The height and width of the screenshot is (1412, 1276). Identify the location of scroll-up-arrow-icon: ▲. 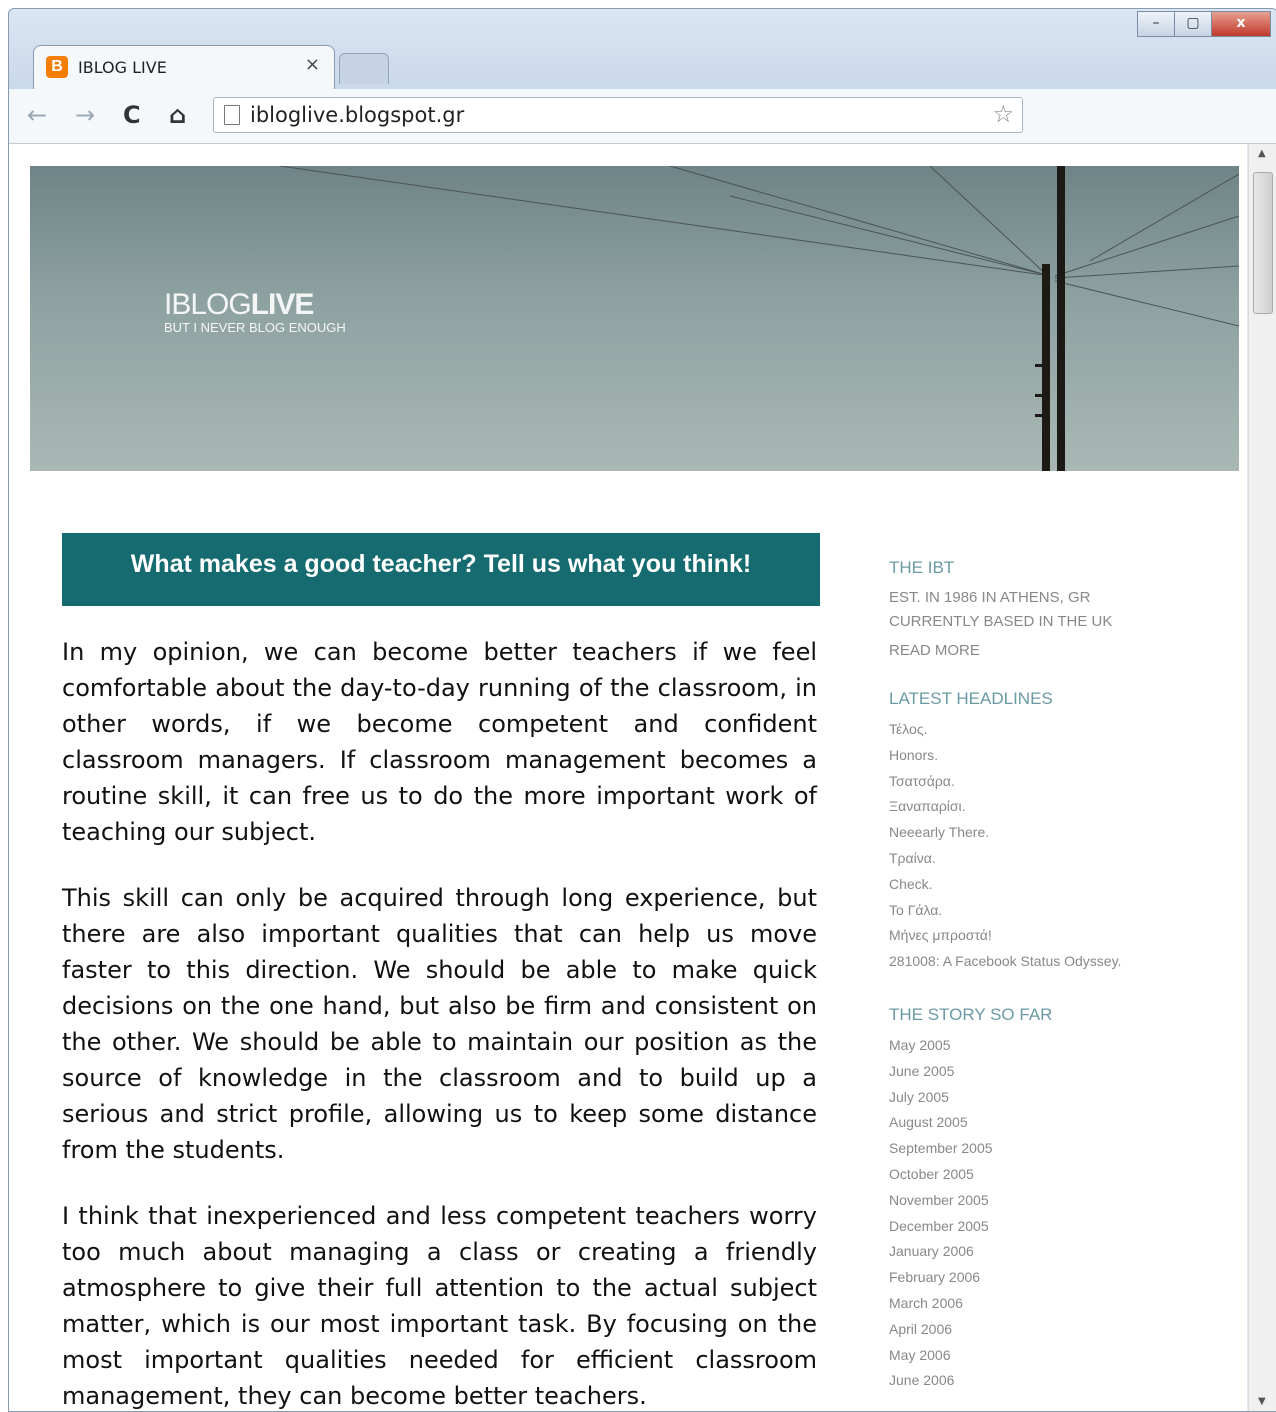
(1262, 153).